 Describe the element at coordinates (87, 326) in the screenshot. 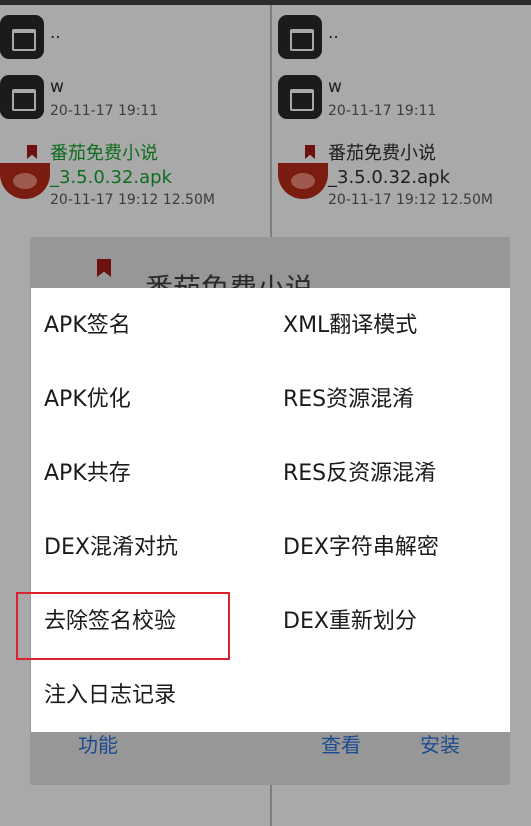

I see `menu-item-apk-sign: APK签名` at that location.